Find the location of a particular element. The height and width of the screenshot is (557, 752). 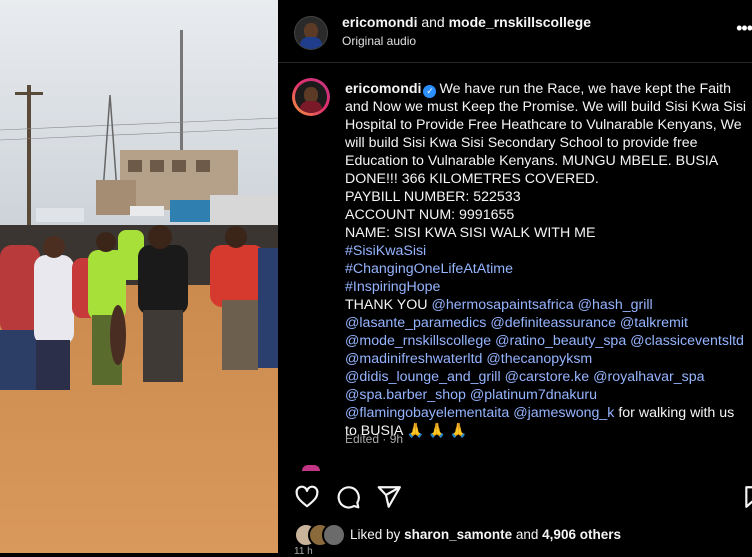

share-button is located at coordinates (389, 497).